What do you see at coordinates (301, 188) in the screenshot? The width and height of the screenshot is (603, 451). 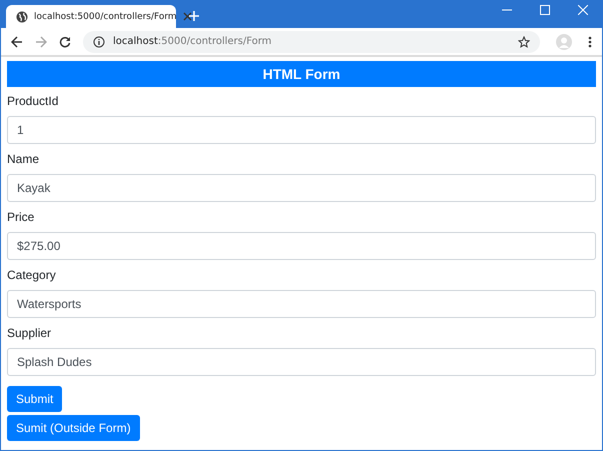 I see `input-field: Kayak` at bounding box center [301, 188].